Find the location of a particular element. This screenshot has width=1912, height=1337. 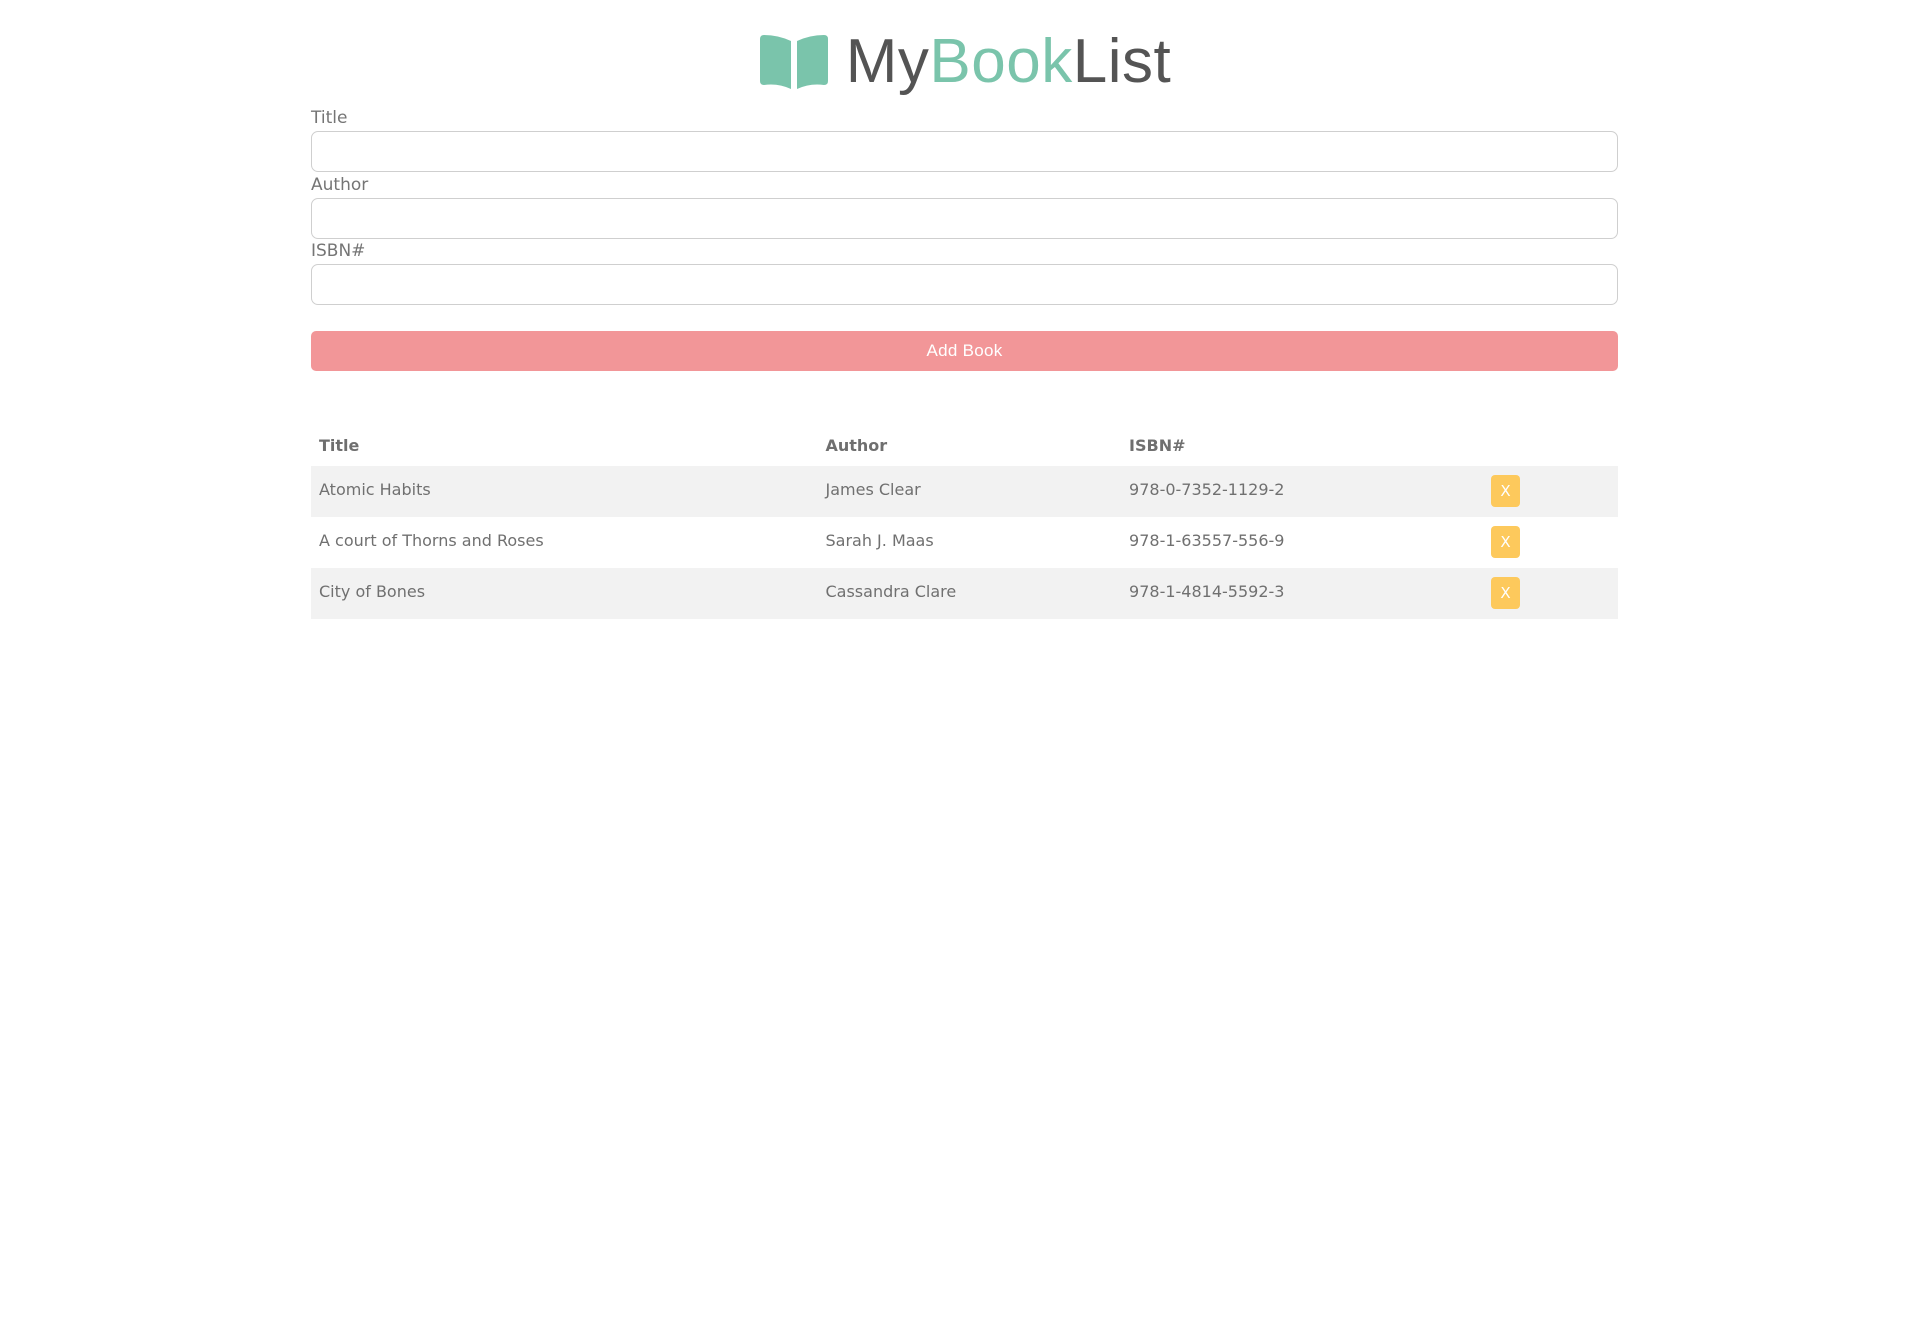

app-title: MyBookList is located at coordinates (1008, 62).